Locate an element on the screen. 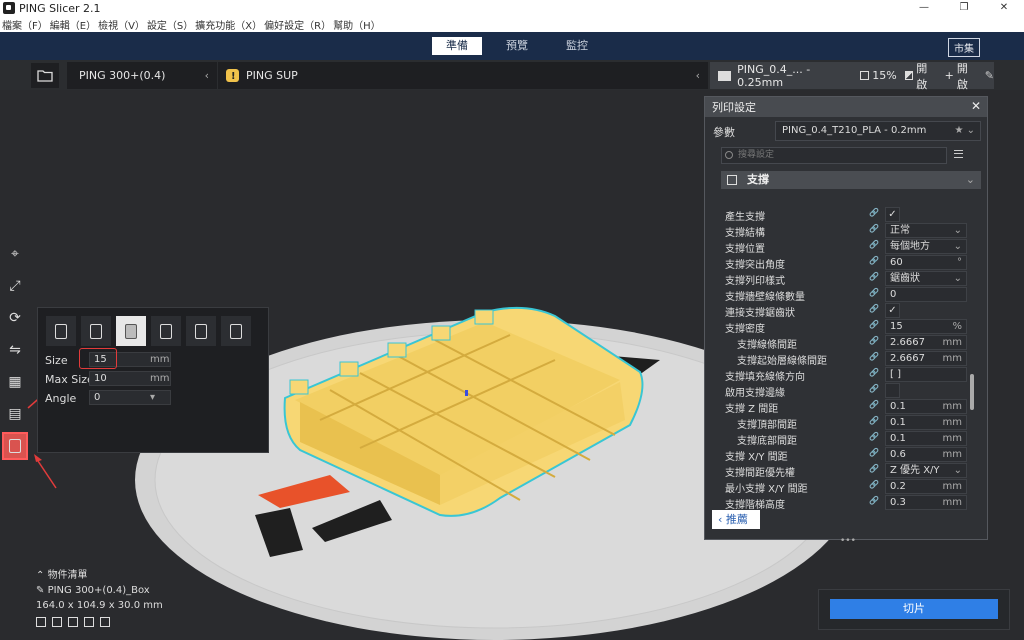  setting-dropdown: 正常 ⌄ is located at coordinates (926, 230).